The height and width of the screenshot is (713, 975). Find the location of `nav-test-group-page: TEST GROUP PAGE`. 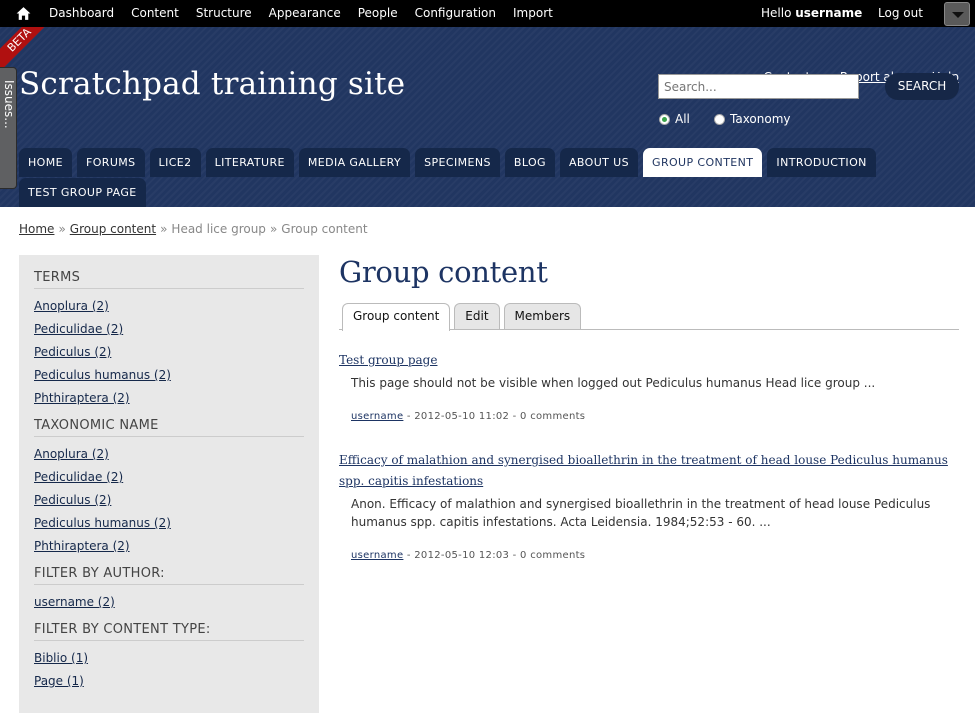

nav-test-group-page: TEST GROUP PAGE is located at coordinates (82, 192).